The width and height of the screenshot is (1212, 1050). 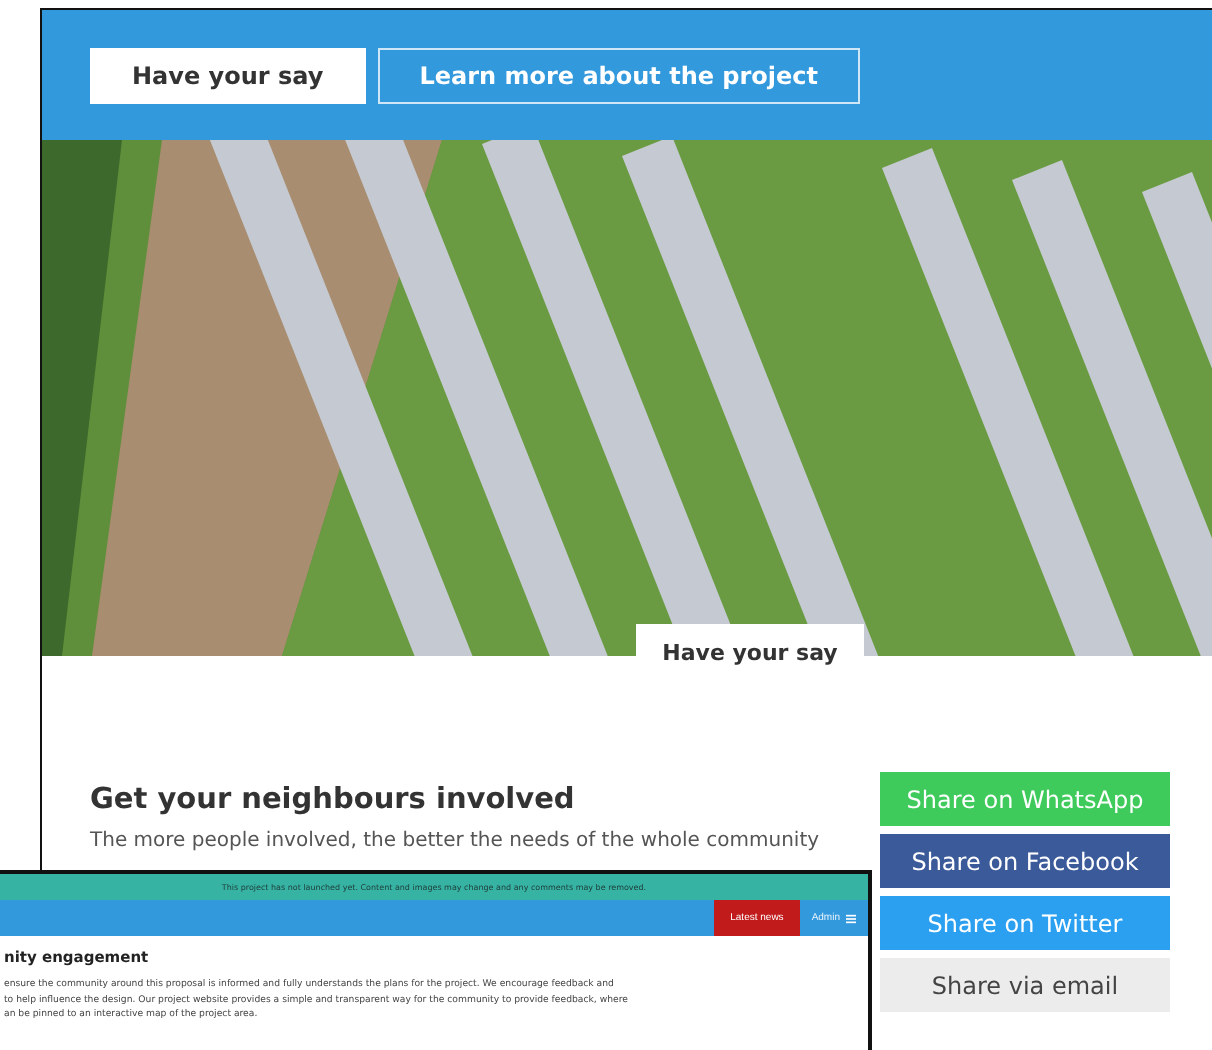 I want to click on menu-icon, so click(x=851, y=918).